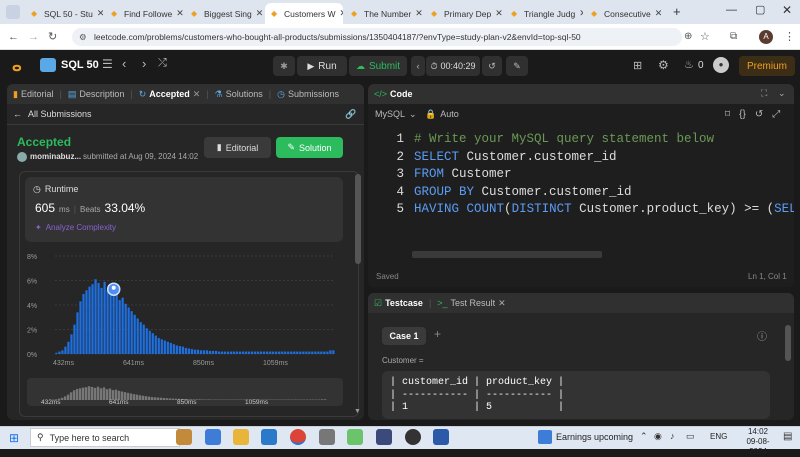  I want to click on user-avatar: ●, so click(721, 65).